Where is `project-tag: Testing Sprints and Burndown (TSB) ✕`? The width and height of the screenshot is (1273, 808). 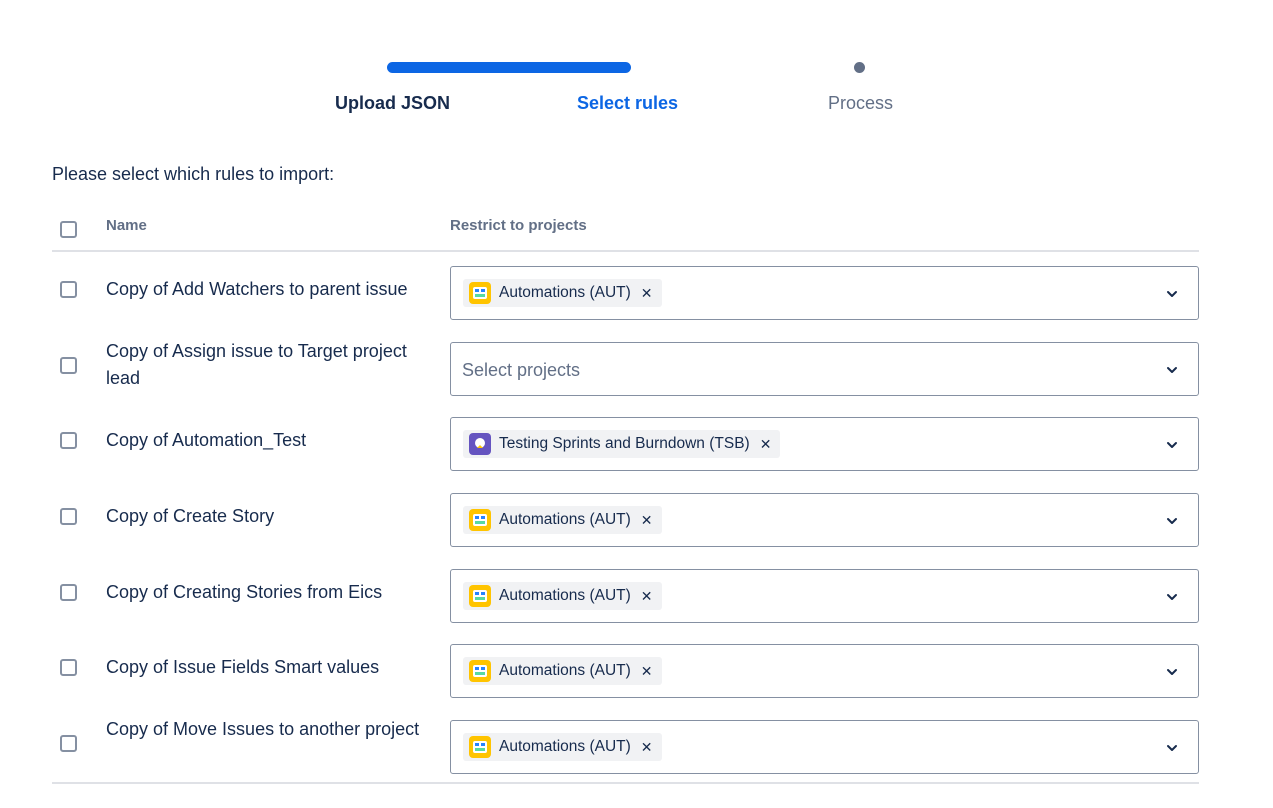 project-tag: Testing Sprints and Burndown (TSB) ✕ is located at coordinates (622, 444).